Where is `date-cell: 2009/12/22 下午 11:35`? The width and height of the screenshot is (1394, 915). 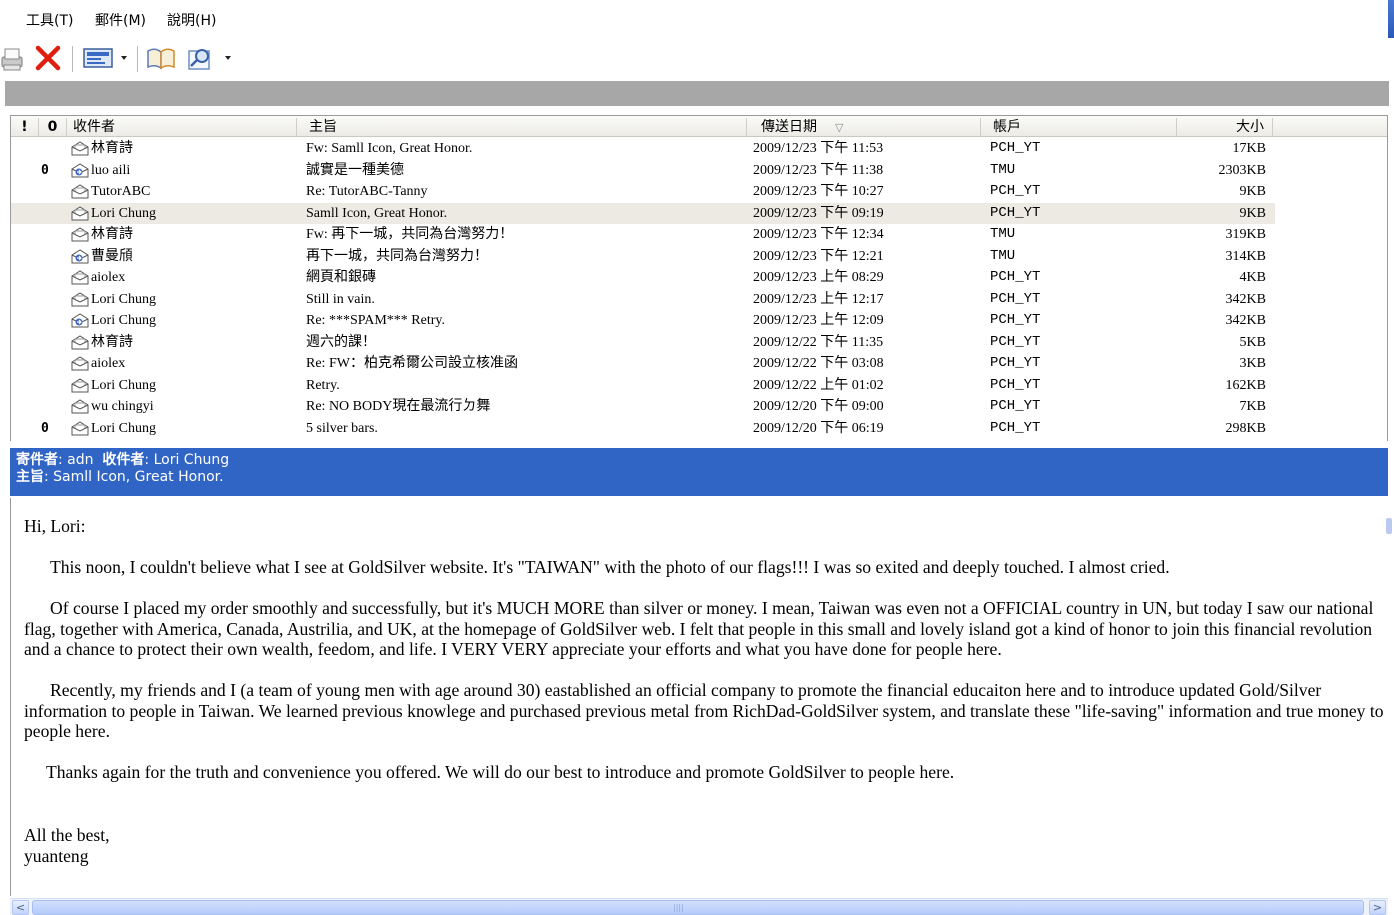 date-cell: 2009/12/22 下午 11:35 is located at coordinates (818, 342).